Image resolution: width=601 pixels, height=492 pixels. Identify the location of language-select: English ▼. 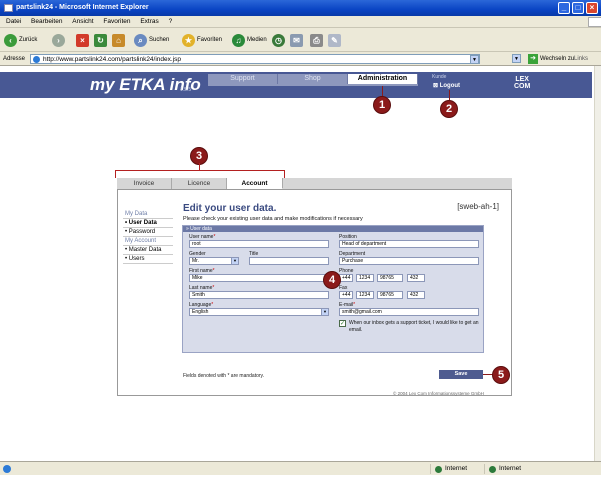
(259, 312).